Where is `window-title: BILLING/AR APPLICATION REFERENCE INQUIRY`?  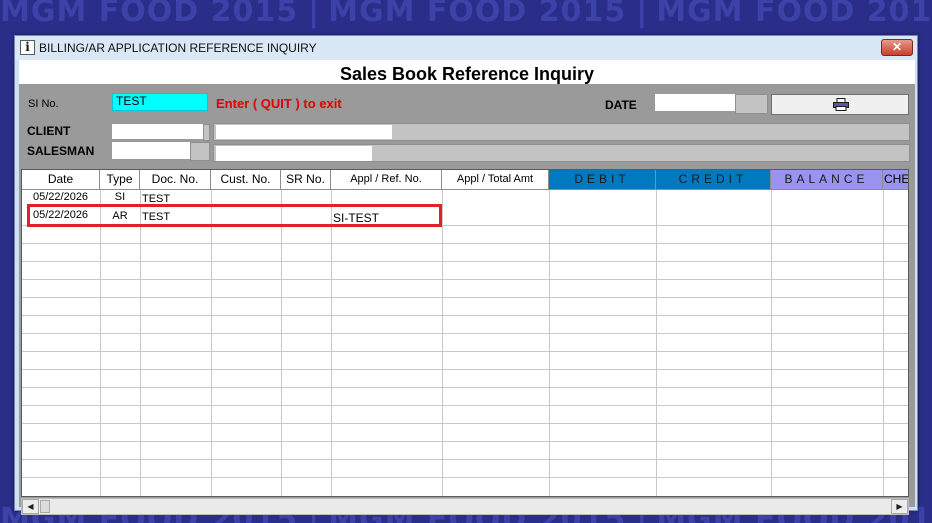 window-title: BILLING/AR APPLICATION REFERENCE INQUIRY is located at coordinates (178, 48).